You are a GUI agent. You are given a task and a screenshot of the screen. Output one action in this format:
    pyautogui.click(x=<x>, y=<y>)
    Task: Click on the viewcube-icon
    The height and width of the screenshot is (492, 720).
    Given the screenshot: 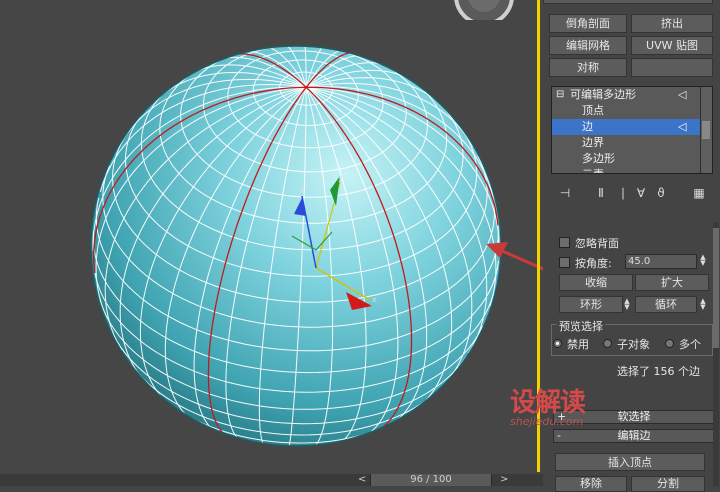 What is the action you would take?
    pyautogui.click(x=484, y=10)
    